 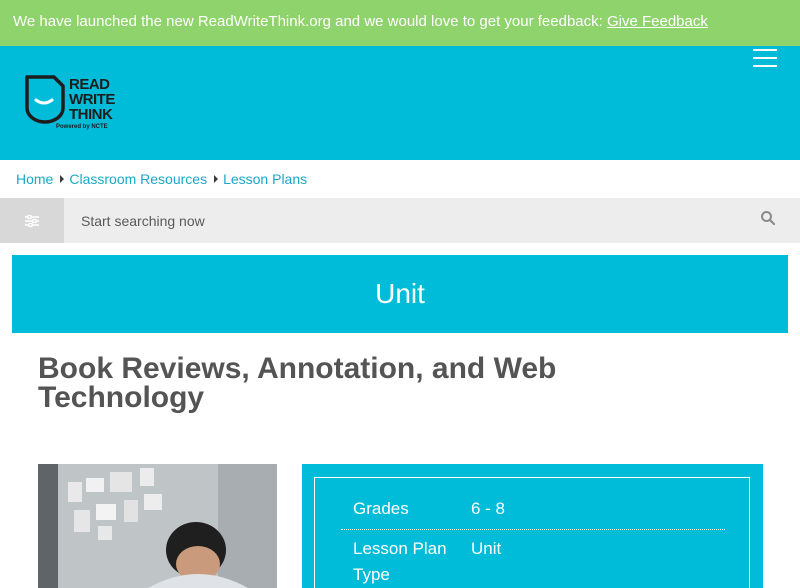 What do you see at coordinates (89, 84) in the screenshot?
I see `logo-word-read: READ` at bounding box center [89, 84].